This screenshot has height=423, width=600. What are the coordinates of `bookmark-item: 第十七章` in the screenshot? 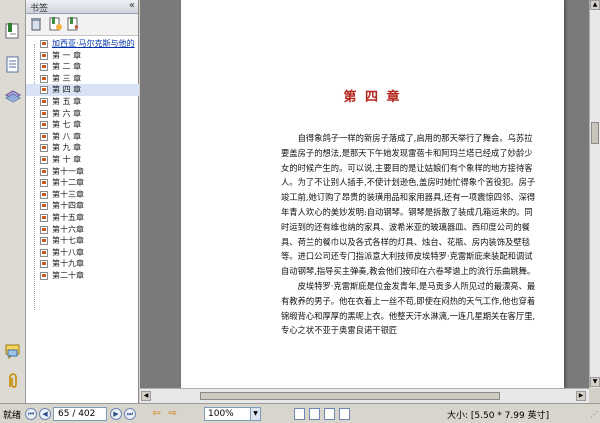 It's located at (82, 241).